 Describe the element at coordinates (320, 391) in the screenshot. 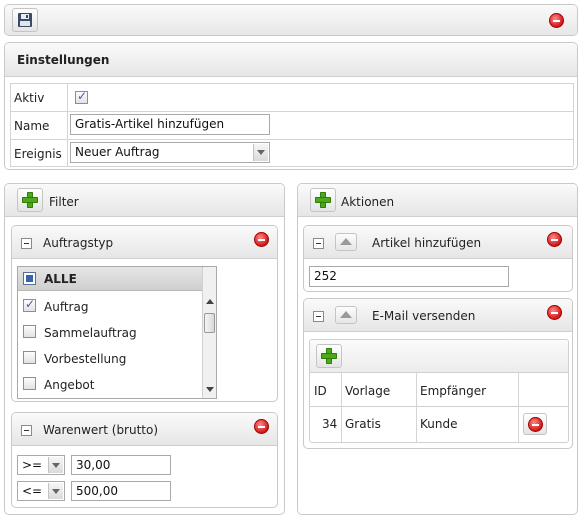

I see `column-header-id: ID` at that location.